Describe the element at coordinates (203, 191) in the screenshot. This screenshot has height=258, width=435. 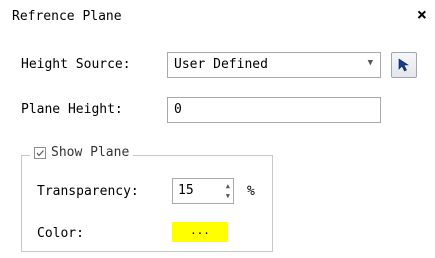
I see `transparency-spinner: 15 ▲ ▼` at that location.